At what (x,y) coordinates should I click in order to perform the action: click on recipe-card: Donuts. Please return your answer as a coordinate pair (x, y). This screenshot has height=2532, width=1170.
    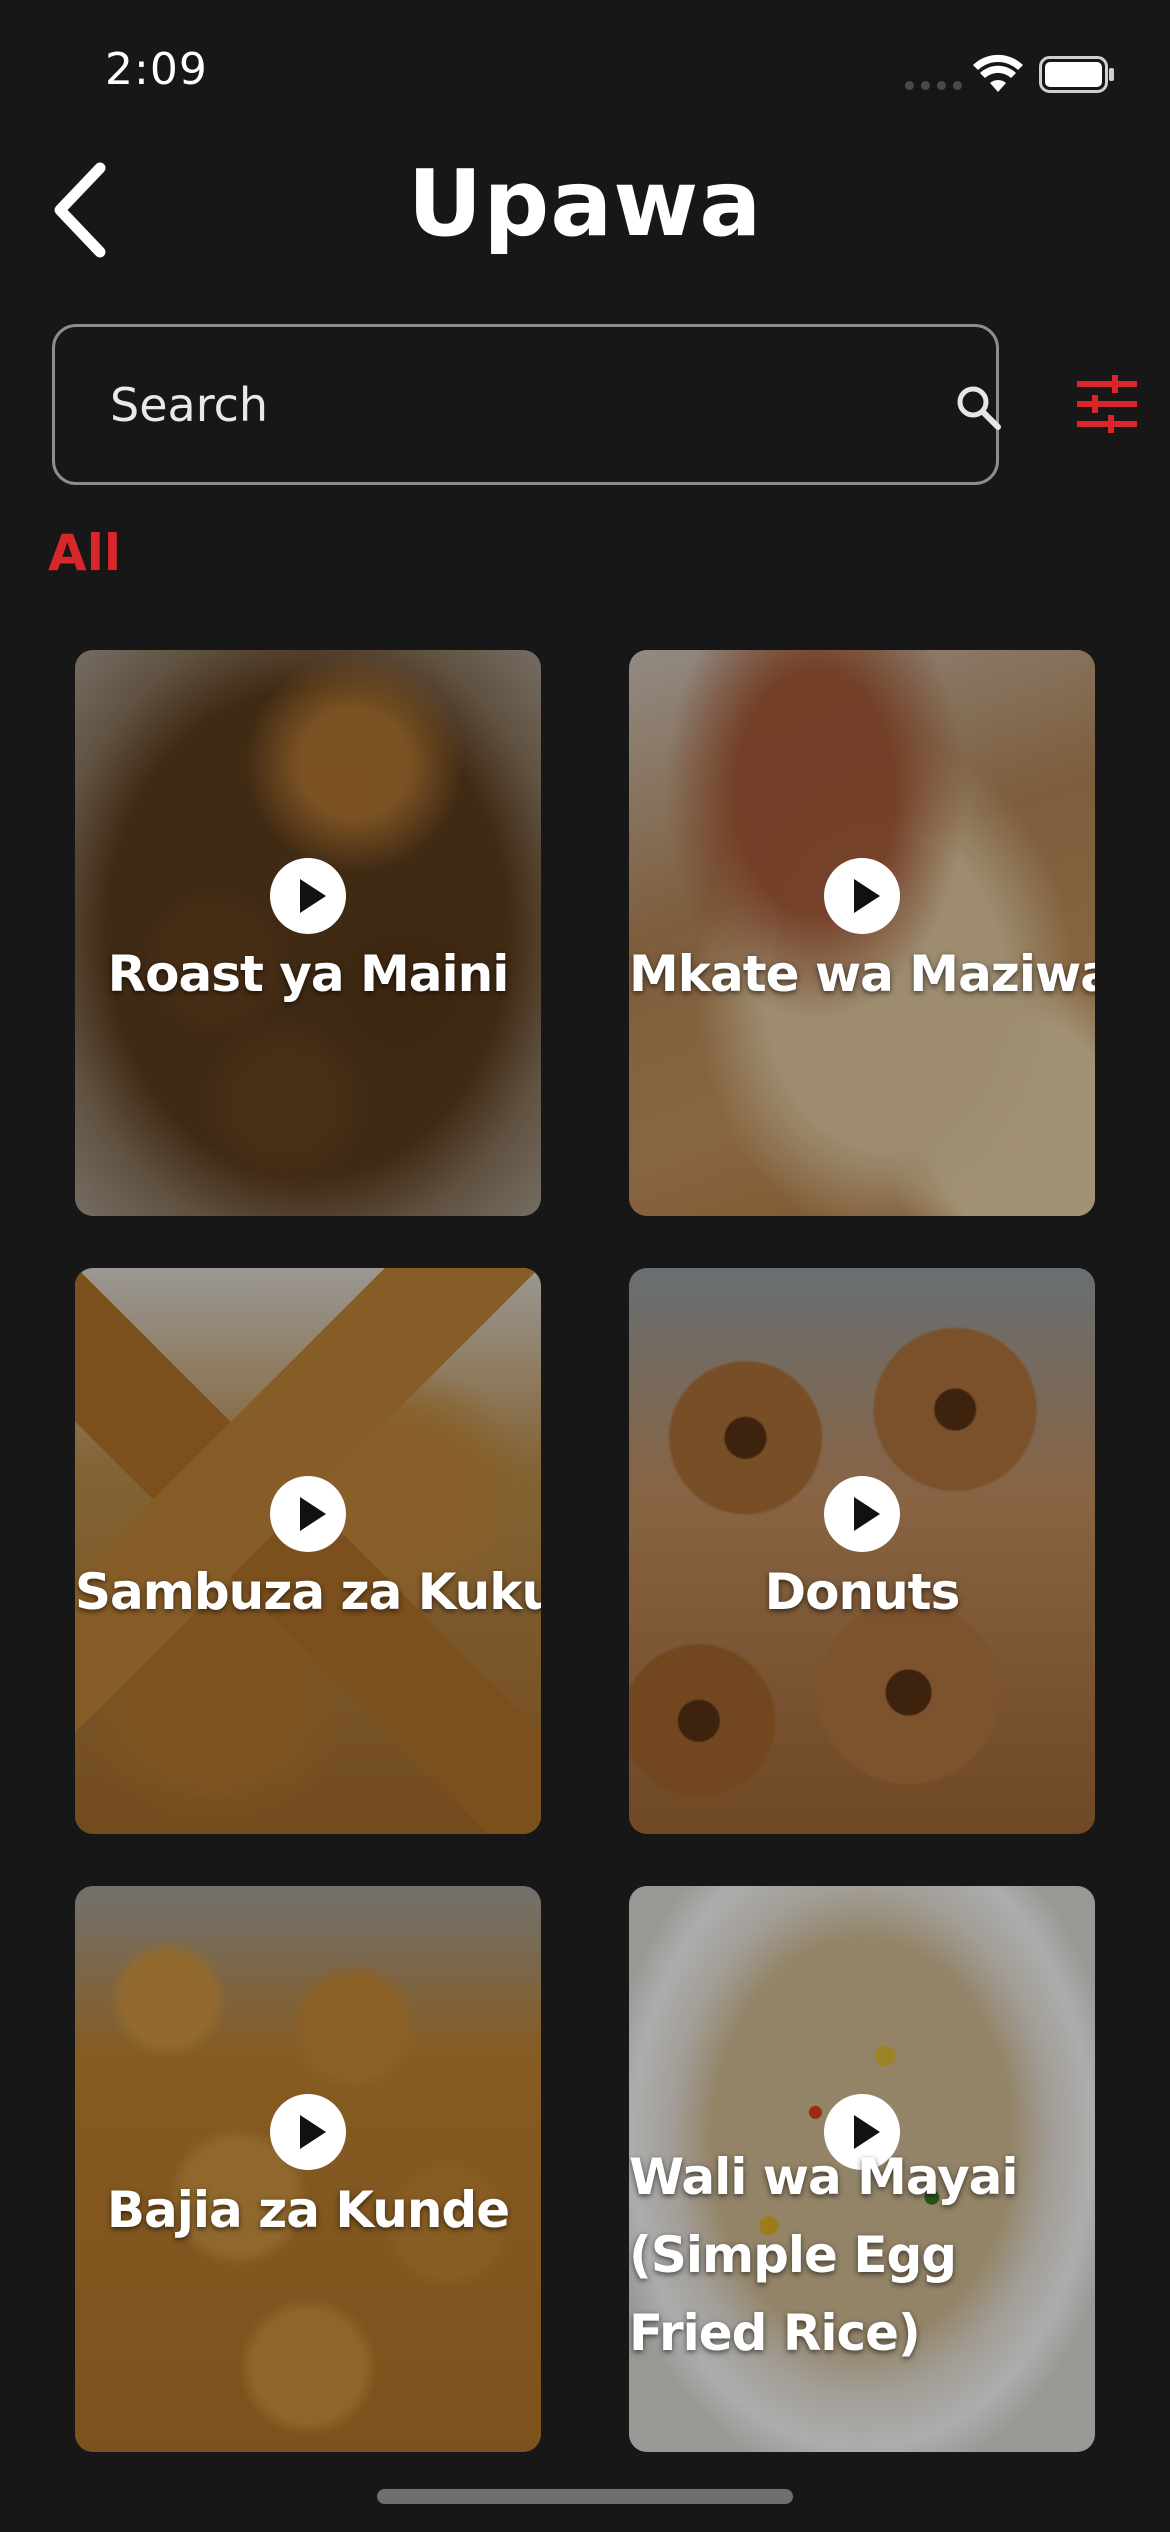
    Looking at the image, I should click on (862, 1551).